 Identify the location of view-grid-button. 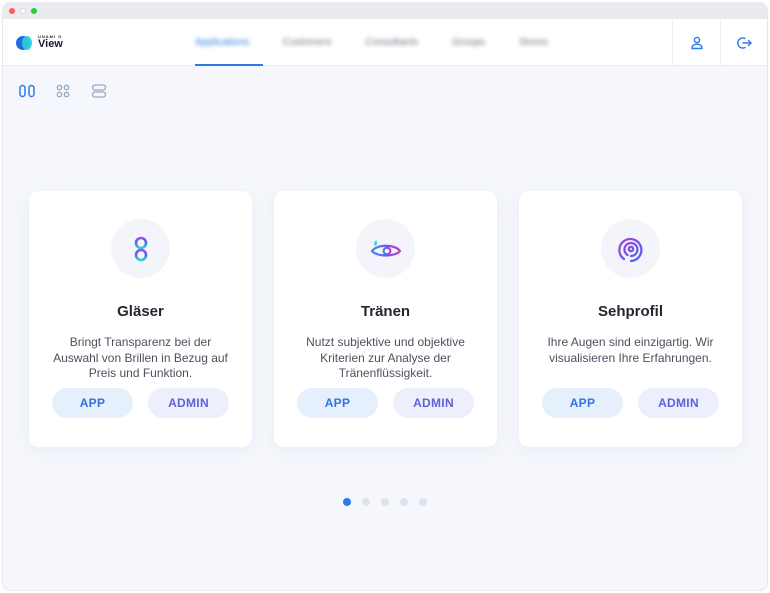
(63, 91).